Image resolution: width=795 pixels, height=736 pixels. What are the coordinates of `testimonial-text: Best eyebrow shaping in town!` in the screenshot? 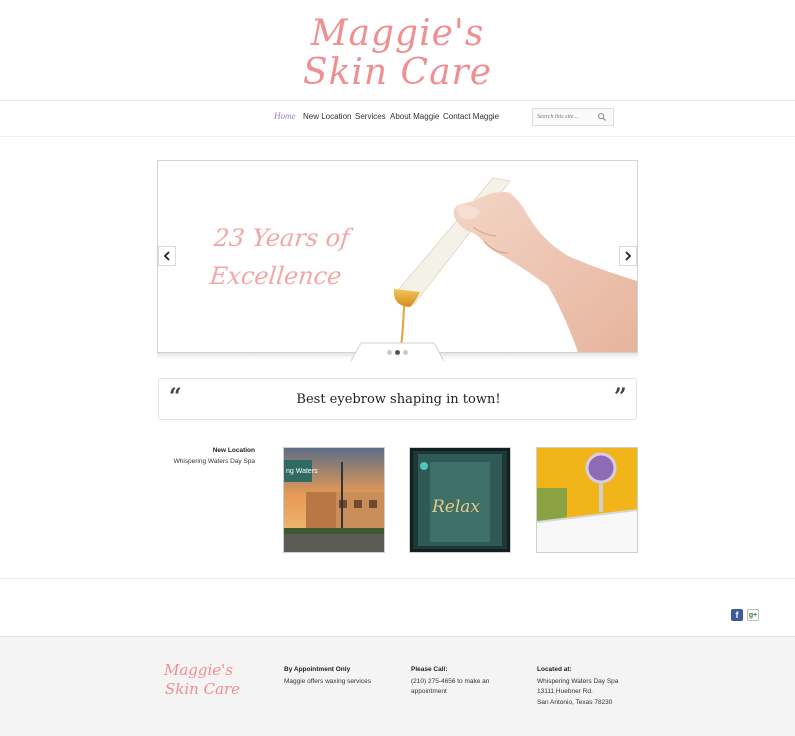 It's located at (398, 399).